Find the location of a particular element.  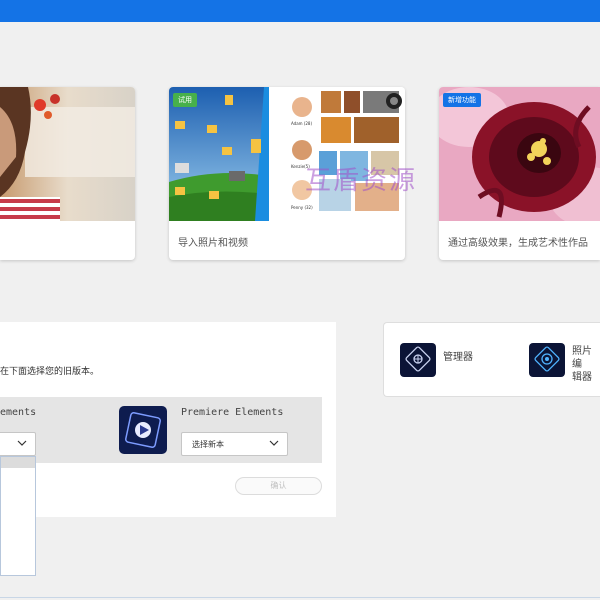

organizer-icon is located at coordinates (418, 360).